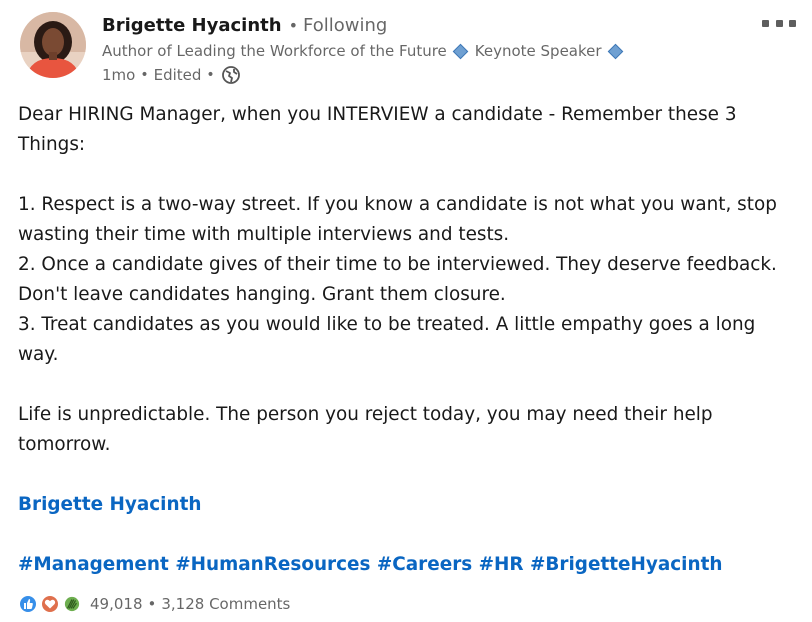 The height and width of the screenshot is (622, 812). I want to click on globe-icon, so click(230, 75).